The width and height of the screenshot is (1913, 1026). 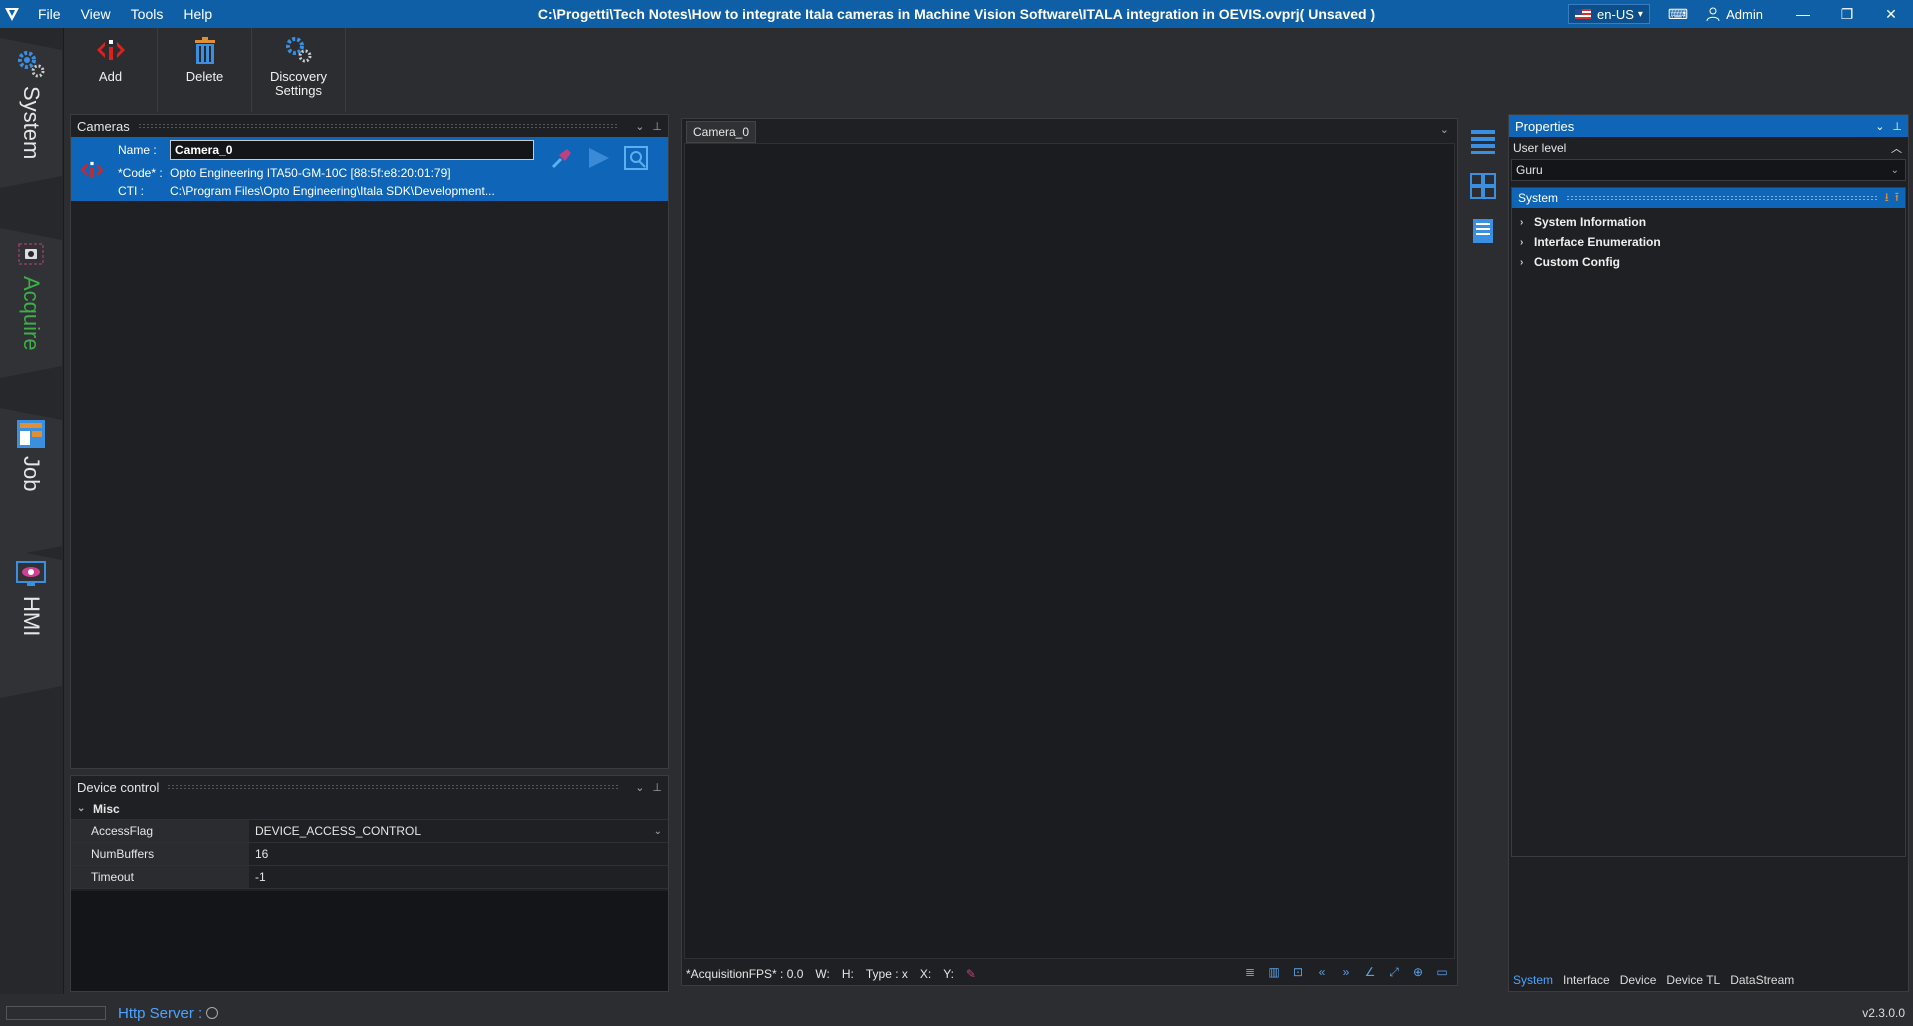 I want to click on us-flag-icon, so click(x=1583, y=14).